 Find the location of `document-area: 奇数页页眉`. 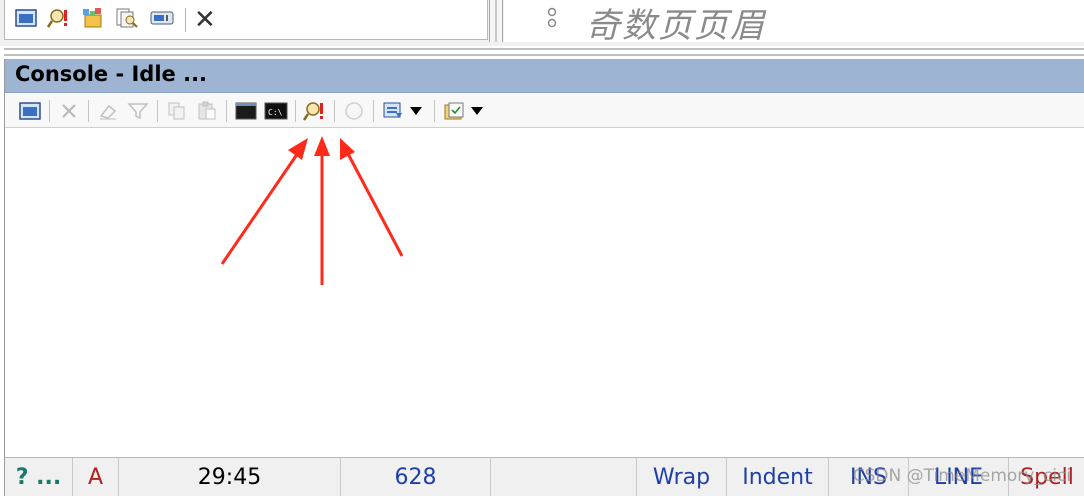

document-area: 奇数页页眉 is located at coordinates (794, 23).